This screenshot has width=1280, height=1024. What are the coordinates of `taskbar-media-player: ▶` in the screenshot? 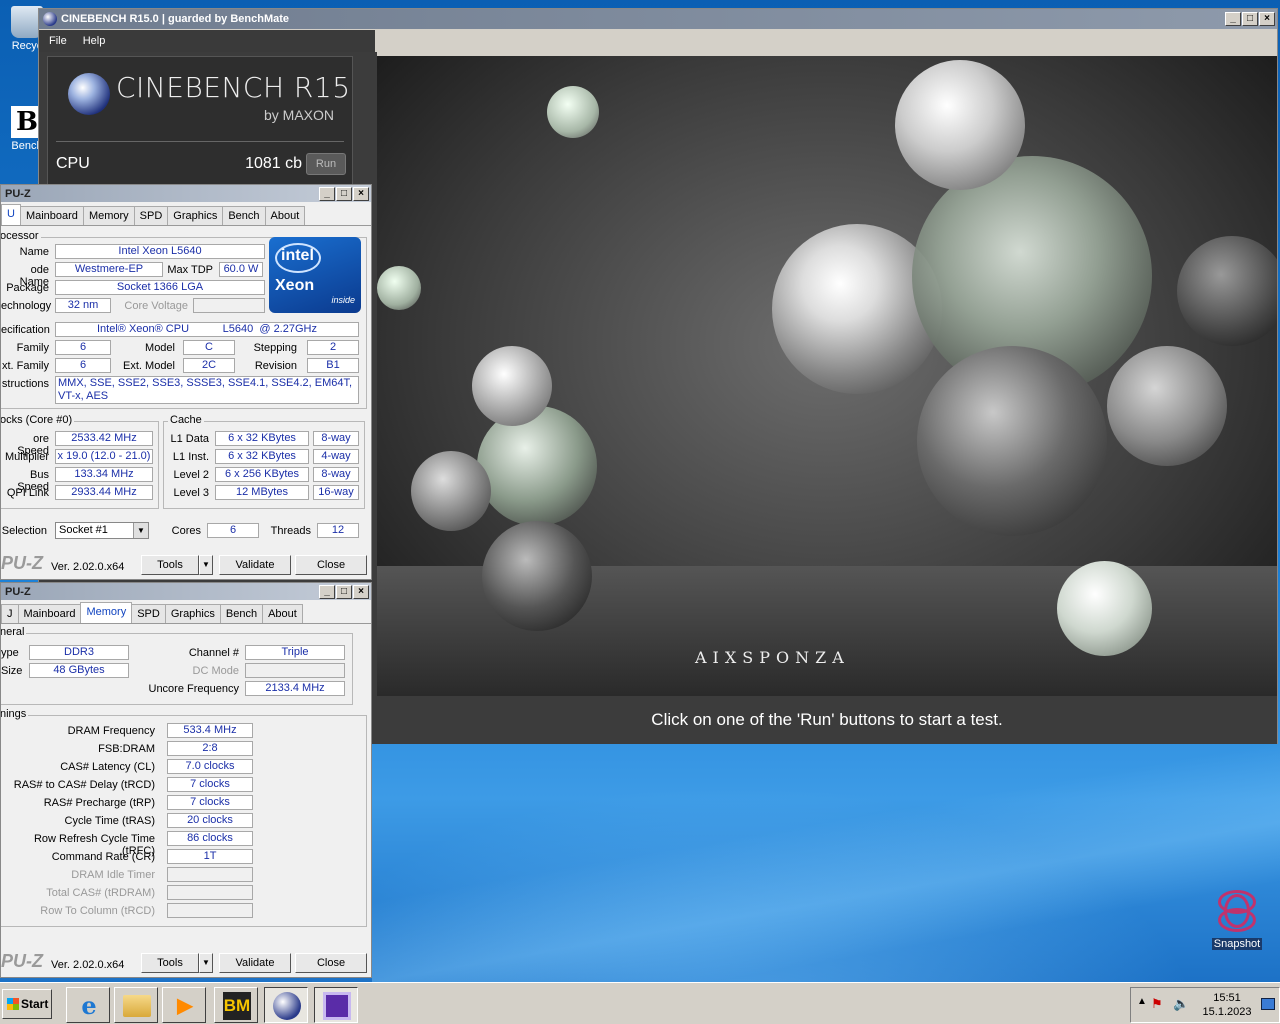 It's located at (184, 1005).